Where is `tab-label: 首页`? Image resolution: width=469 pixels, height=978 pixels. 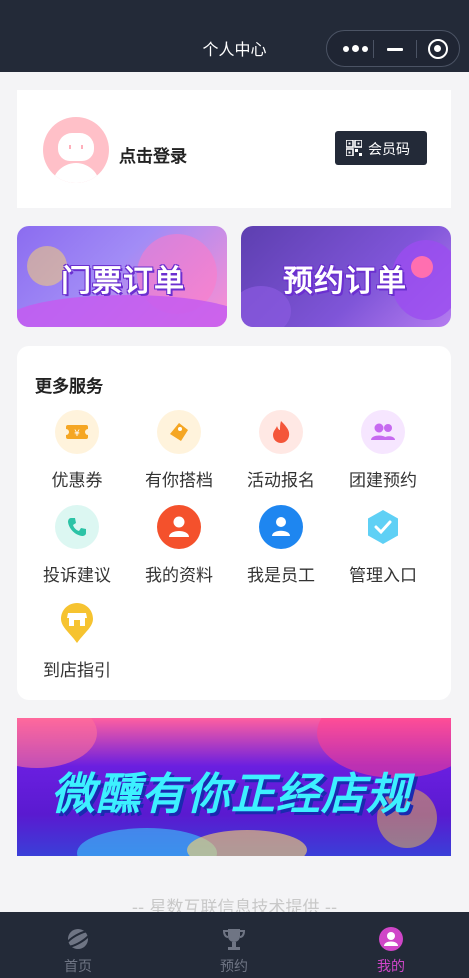 tab-label: 首页 is located at coordinates (78, 967).